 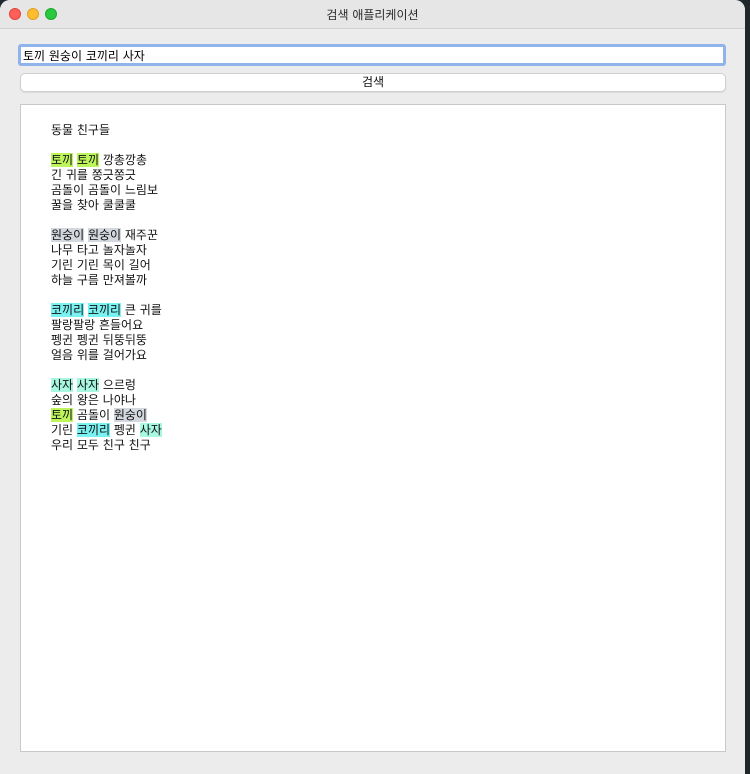 I want to click on text-segment: 나무 타고 놀자놀자, so click(x=99, y=250).